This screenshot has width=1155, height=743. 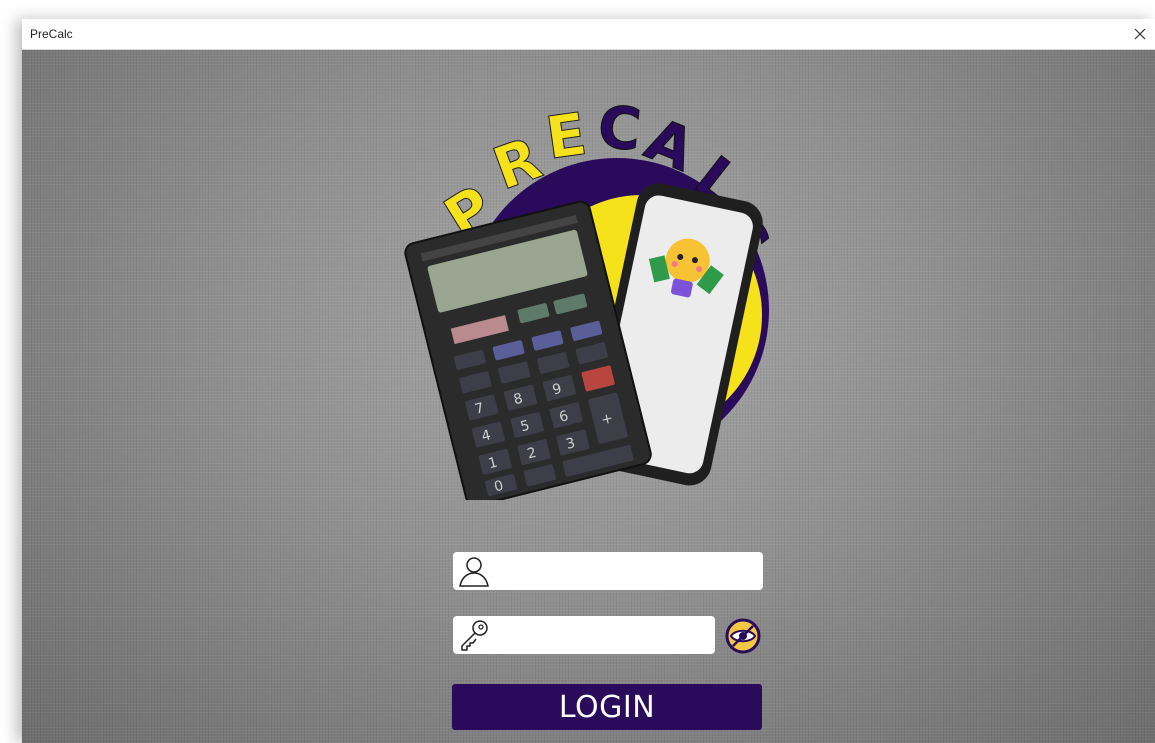 I want to click on eye-icon, so click(x=743, y=636).